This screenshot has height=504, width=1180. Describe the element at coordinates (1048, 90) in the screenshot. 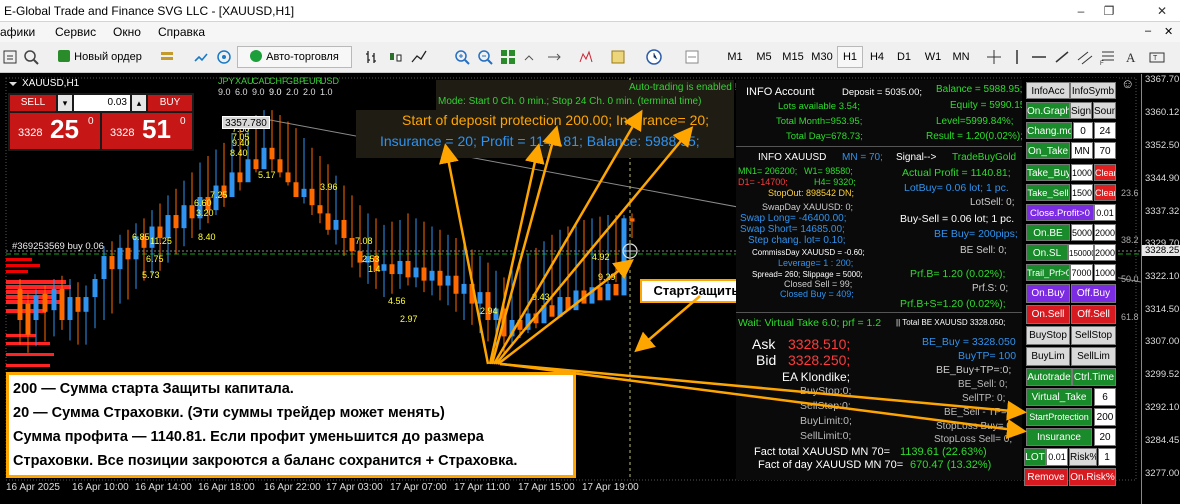

I see `info-acc-button: InfoAcc` at that location.